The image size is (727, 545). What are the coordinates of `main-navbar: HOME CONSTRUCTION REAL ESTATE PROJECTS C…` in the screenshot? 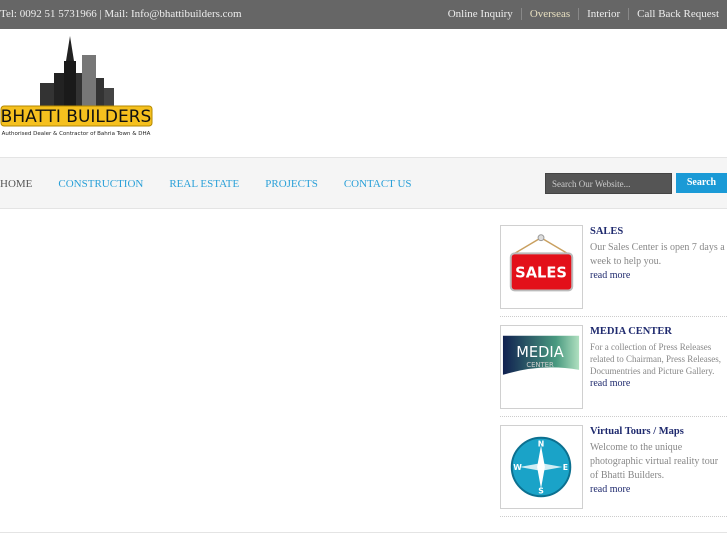 It's located at (363, 183).